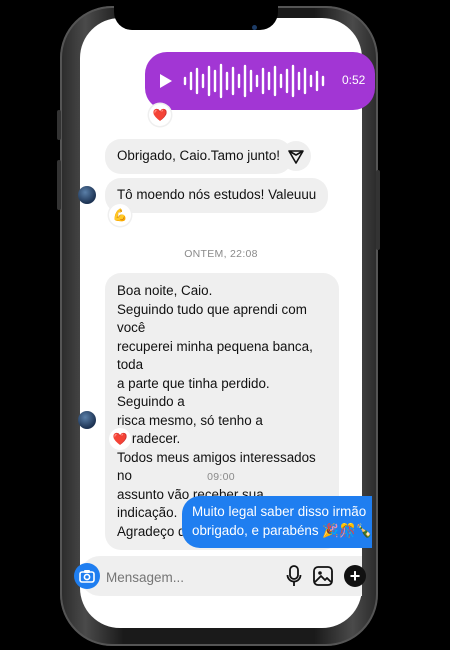  I want to click on microphone-icon, so click(294, 576).